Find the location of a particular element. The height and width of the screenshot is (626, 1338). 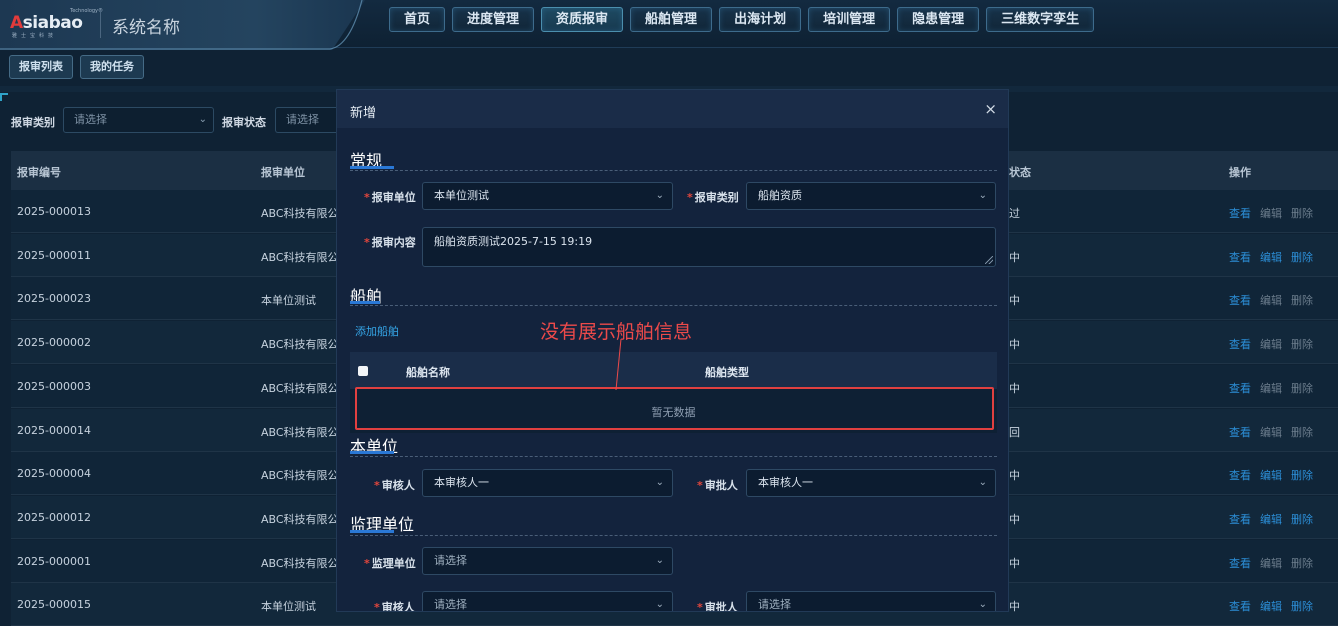

select-all-checkbox is located at coordinates (363, 371).